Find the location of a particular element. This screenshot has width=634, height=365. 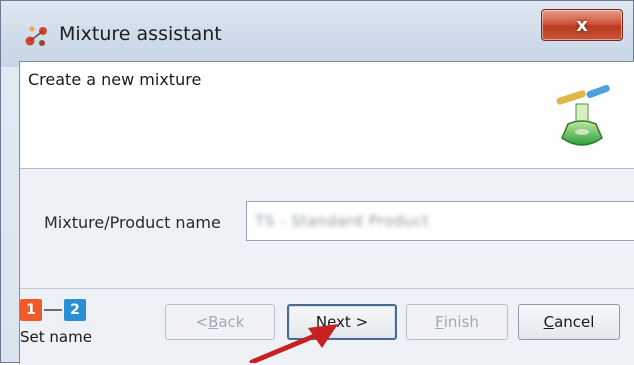

finish-button: Finish is located at coordinates (457, 322).